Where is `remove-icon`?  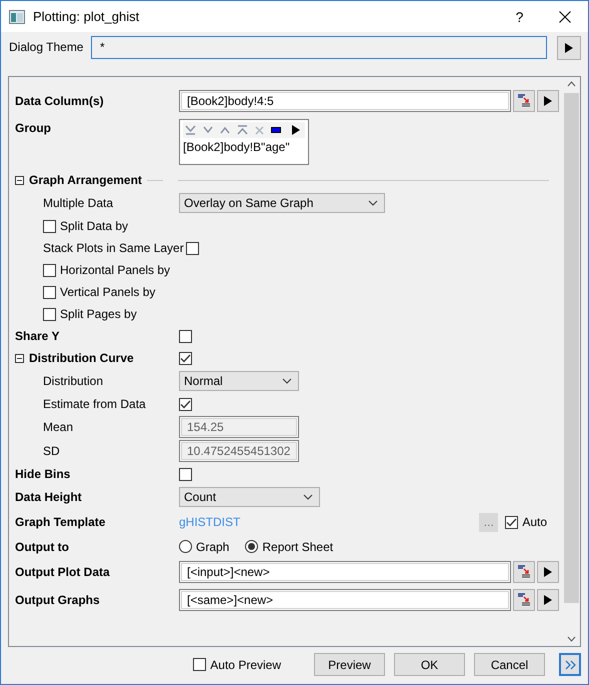
remove-icon is located at coordinates (259, 130).